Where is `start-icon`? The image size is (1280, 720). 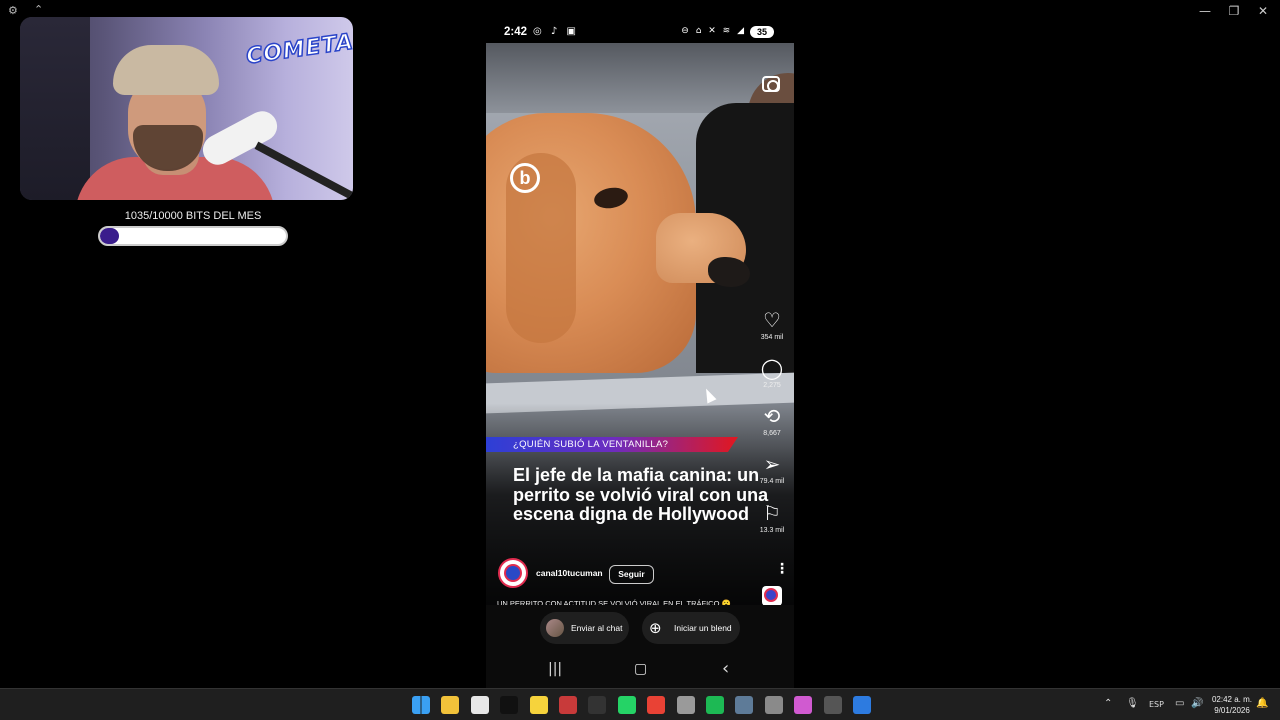 start-icon is located at coordinates (421, 705).